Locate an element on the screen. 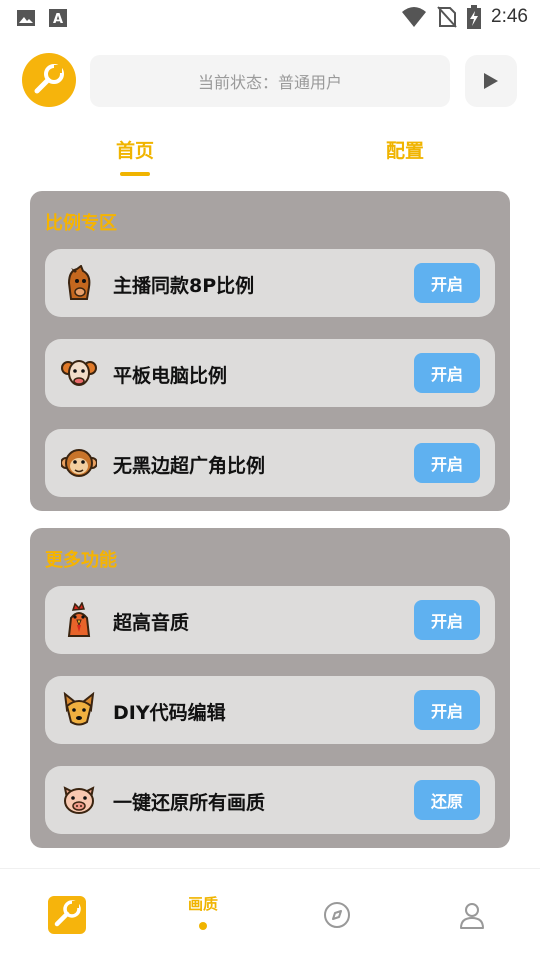 The height and width of the screenshot is (960, 540). wifi-icon is located at coordinates (414, 17).